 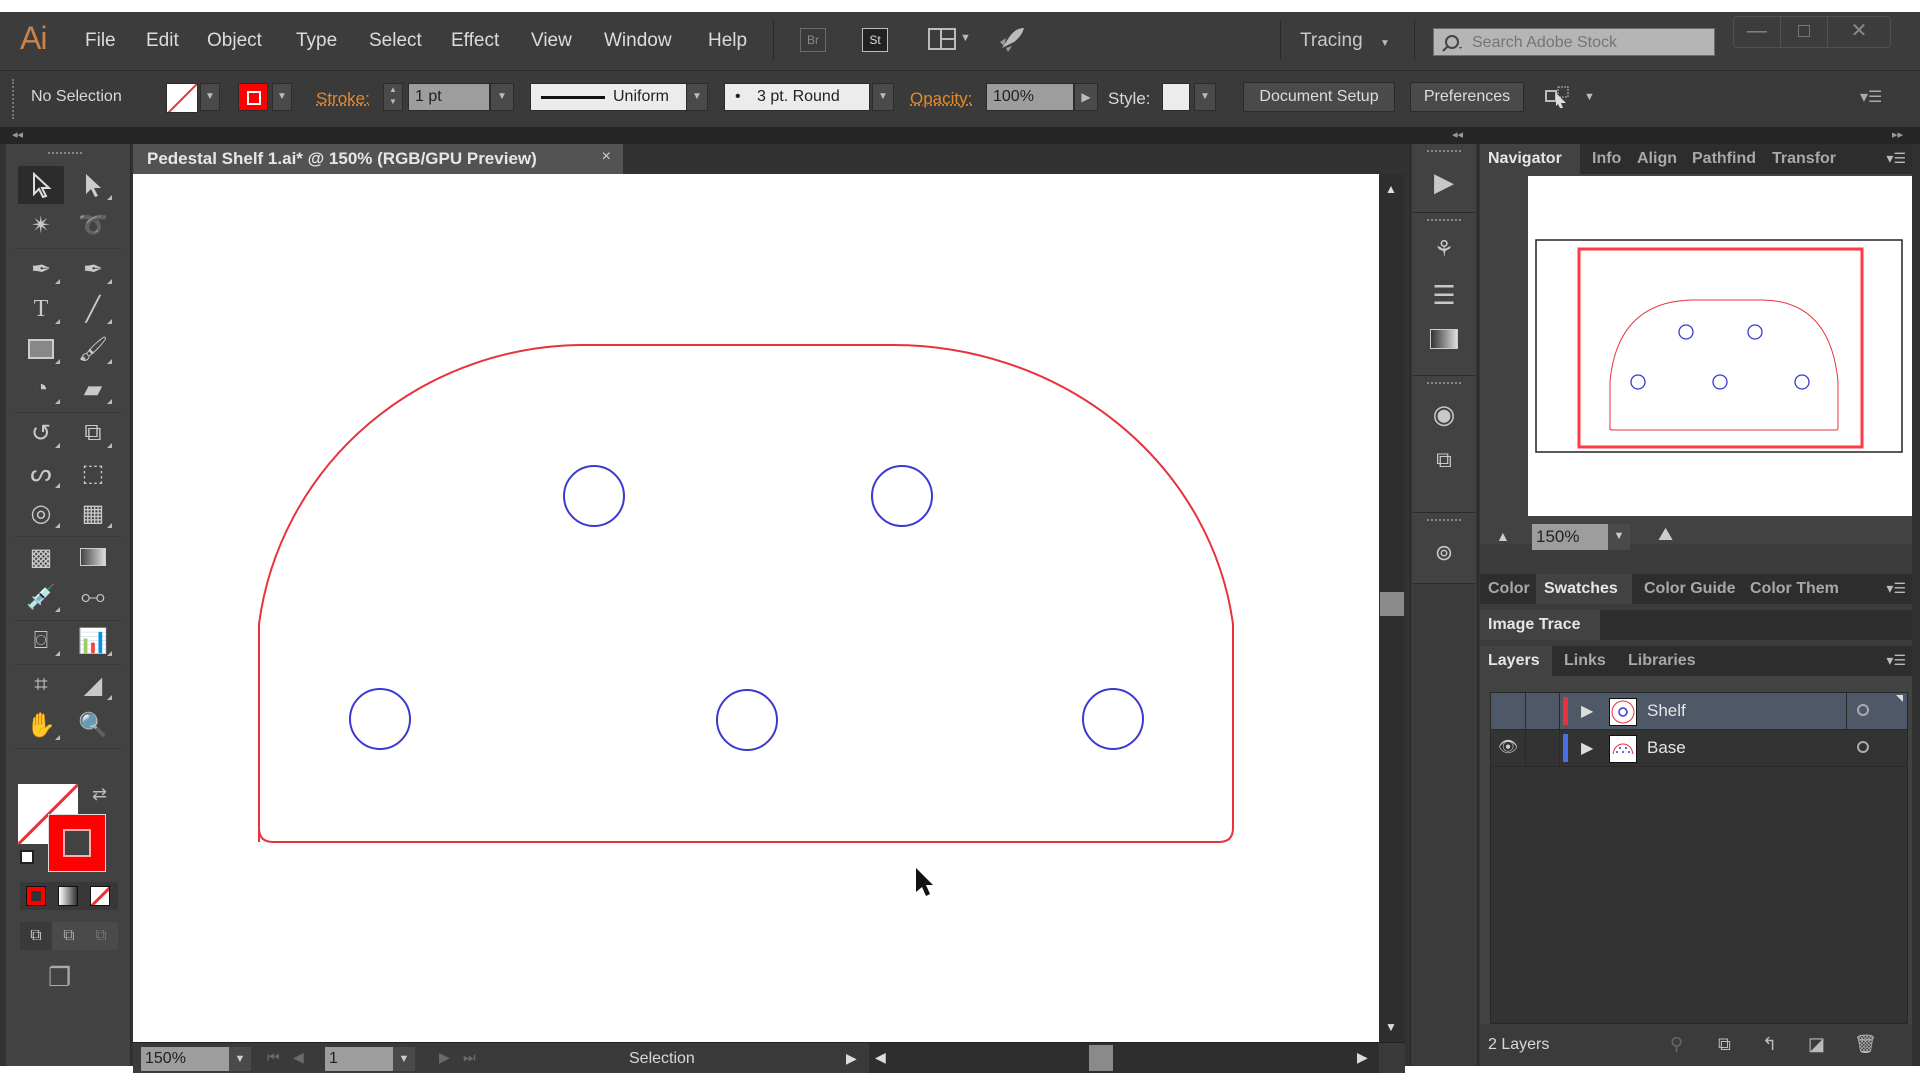 What do you see at coordinates (404, 1059) in the screenshot?
I see `artboard-dropdown: ▼` at bounding box center [404, 1059].